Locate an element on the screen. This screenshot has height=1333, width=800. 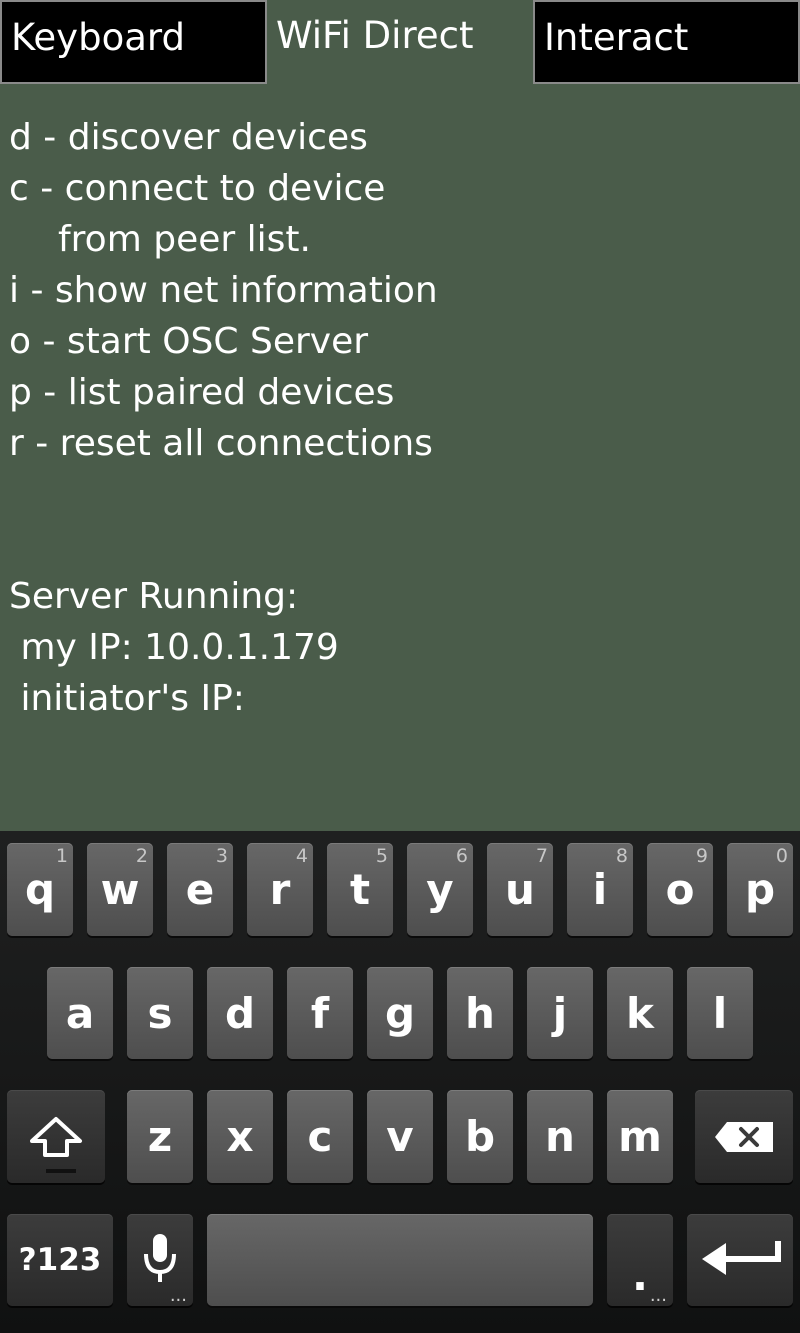
tab-keyboard: Keyboard is located at coordinates (133, 42).